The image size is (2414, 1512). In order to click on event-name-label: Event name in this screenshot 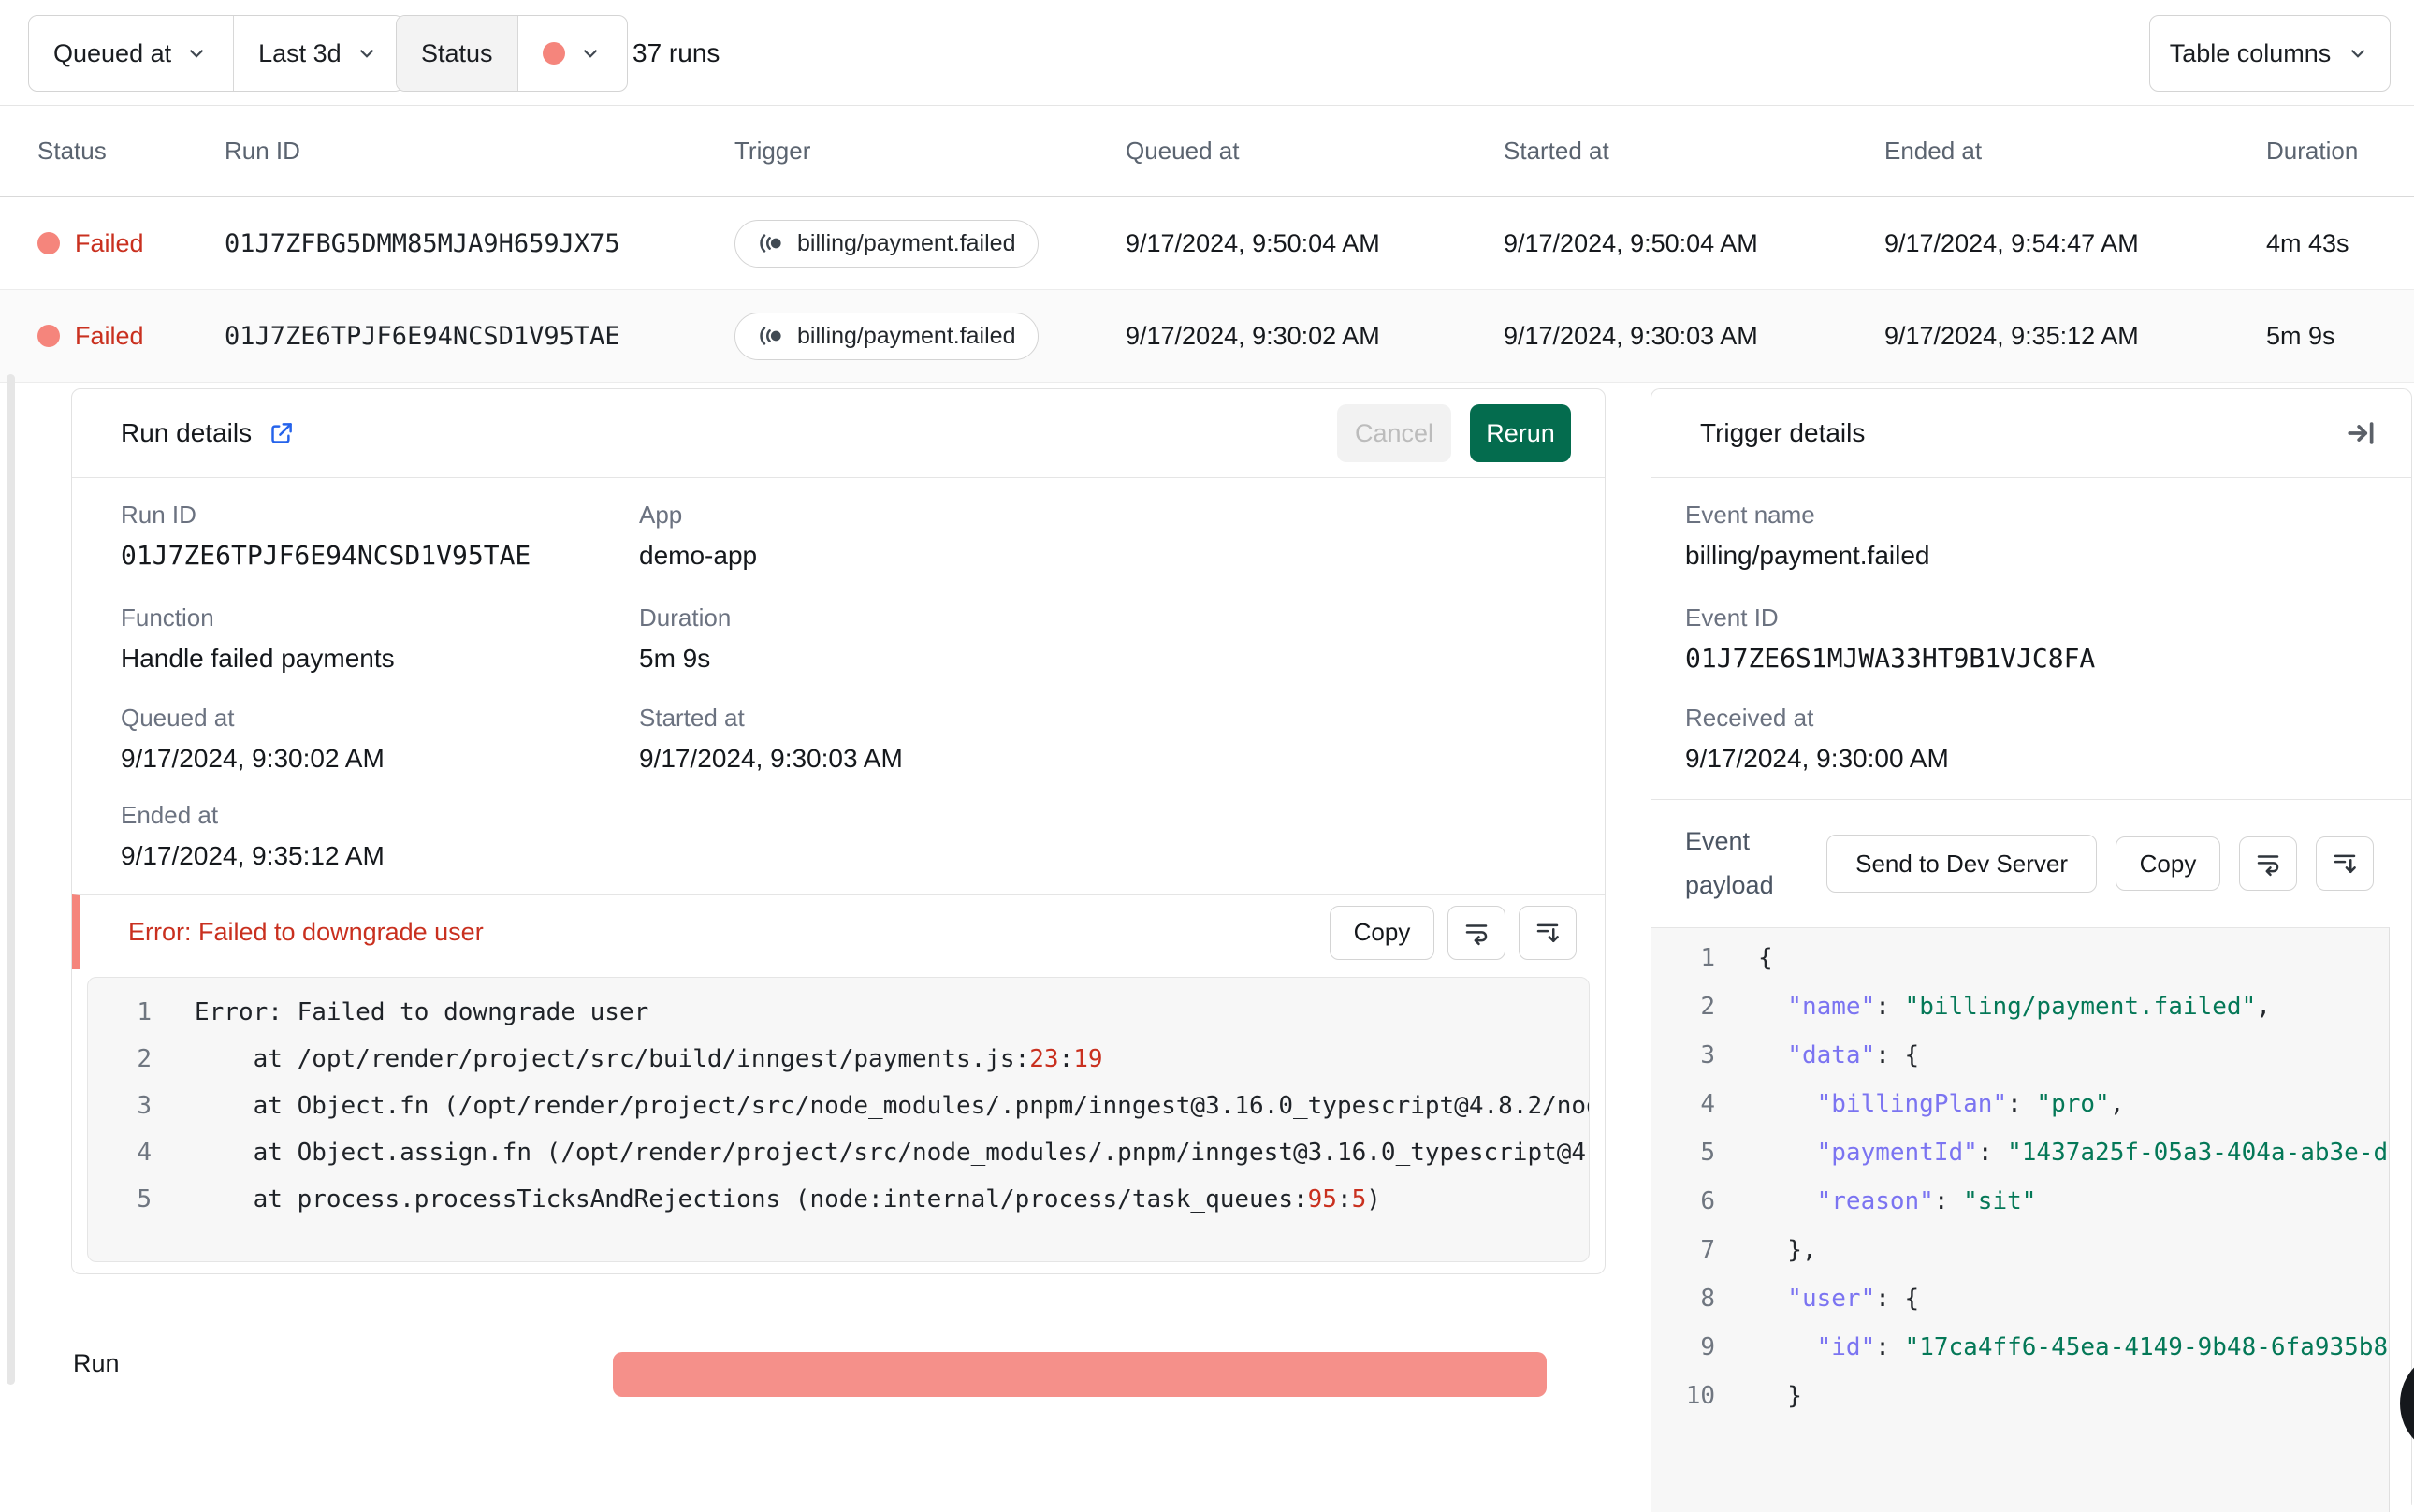, I will do `click(1750, 515)`.